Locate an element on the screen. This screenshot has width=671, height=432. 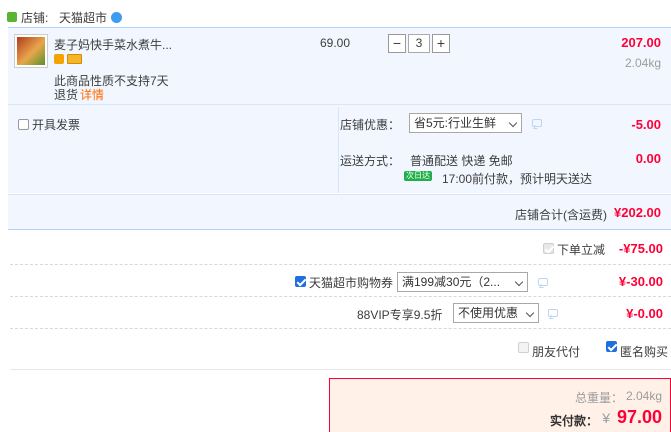
pay-label: 实付款： is located at coordinates (573, 421).